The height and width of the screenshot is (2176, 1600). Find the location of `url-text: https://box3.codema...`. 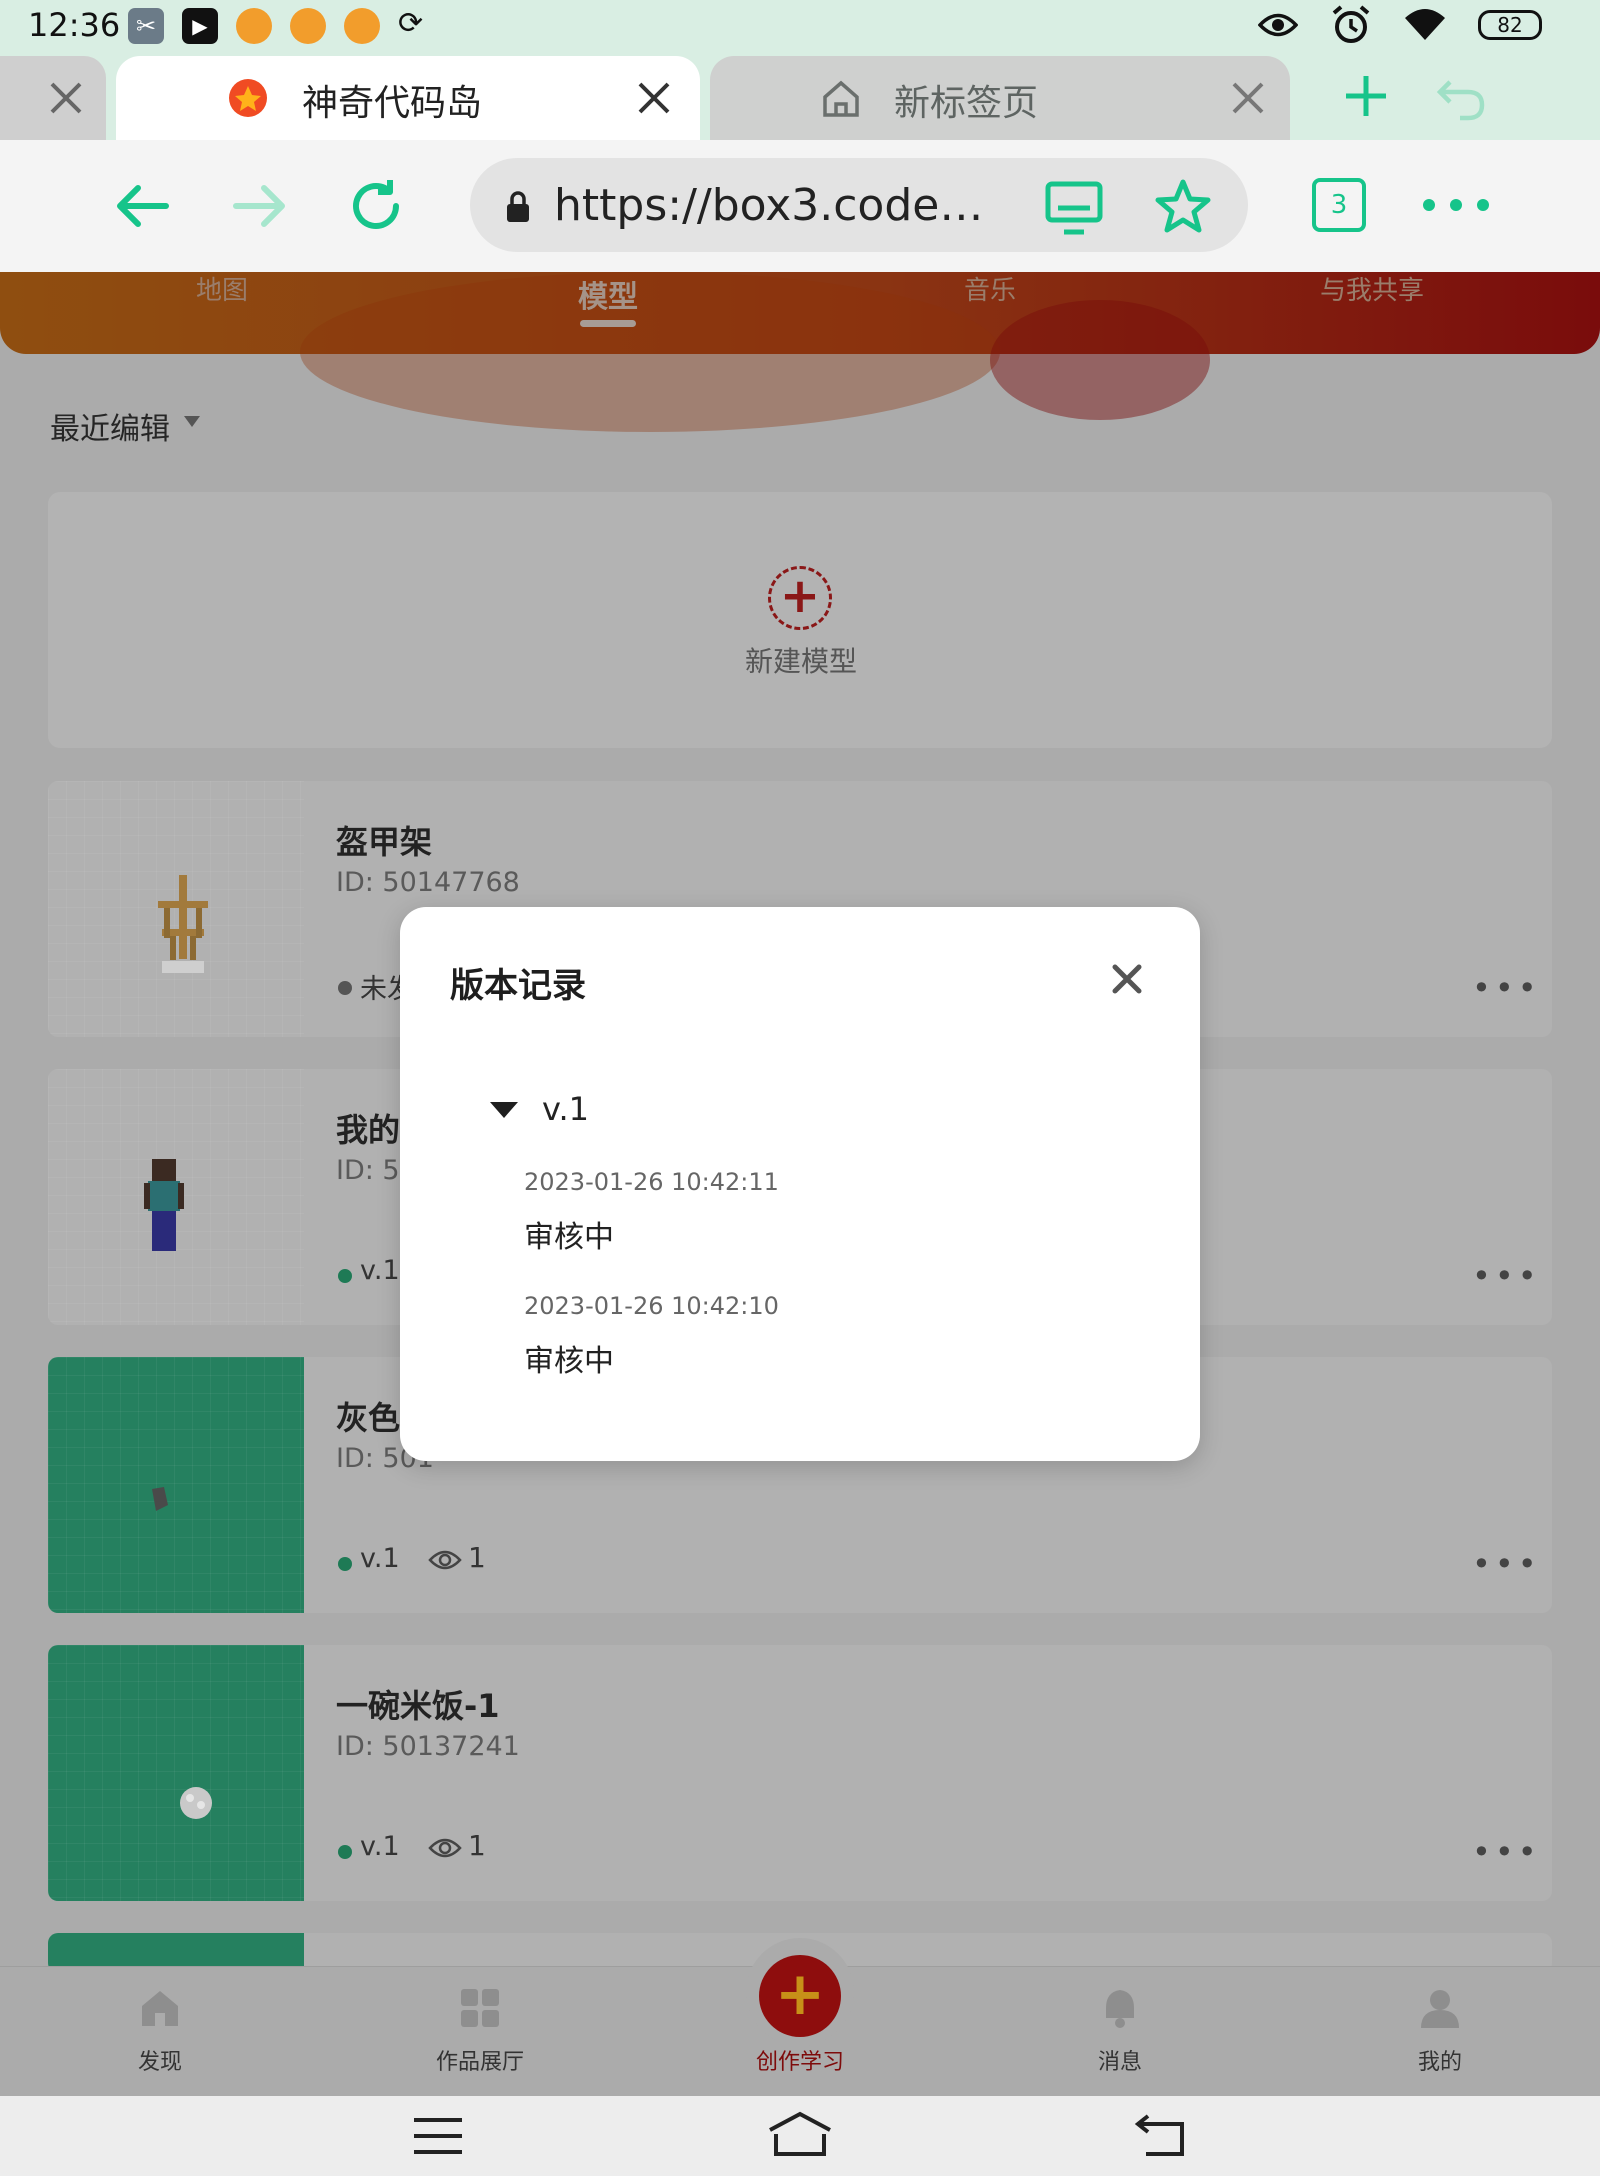

url-text: https://box3.codema... is located at coordinates (784, 205).